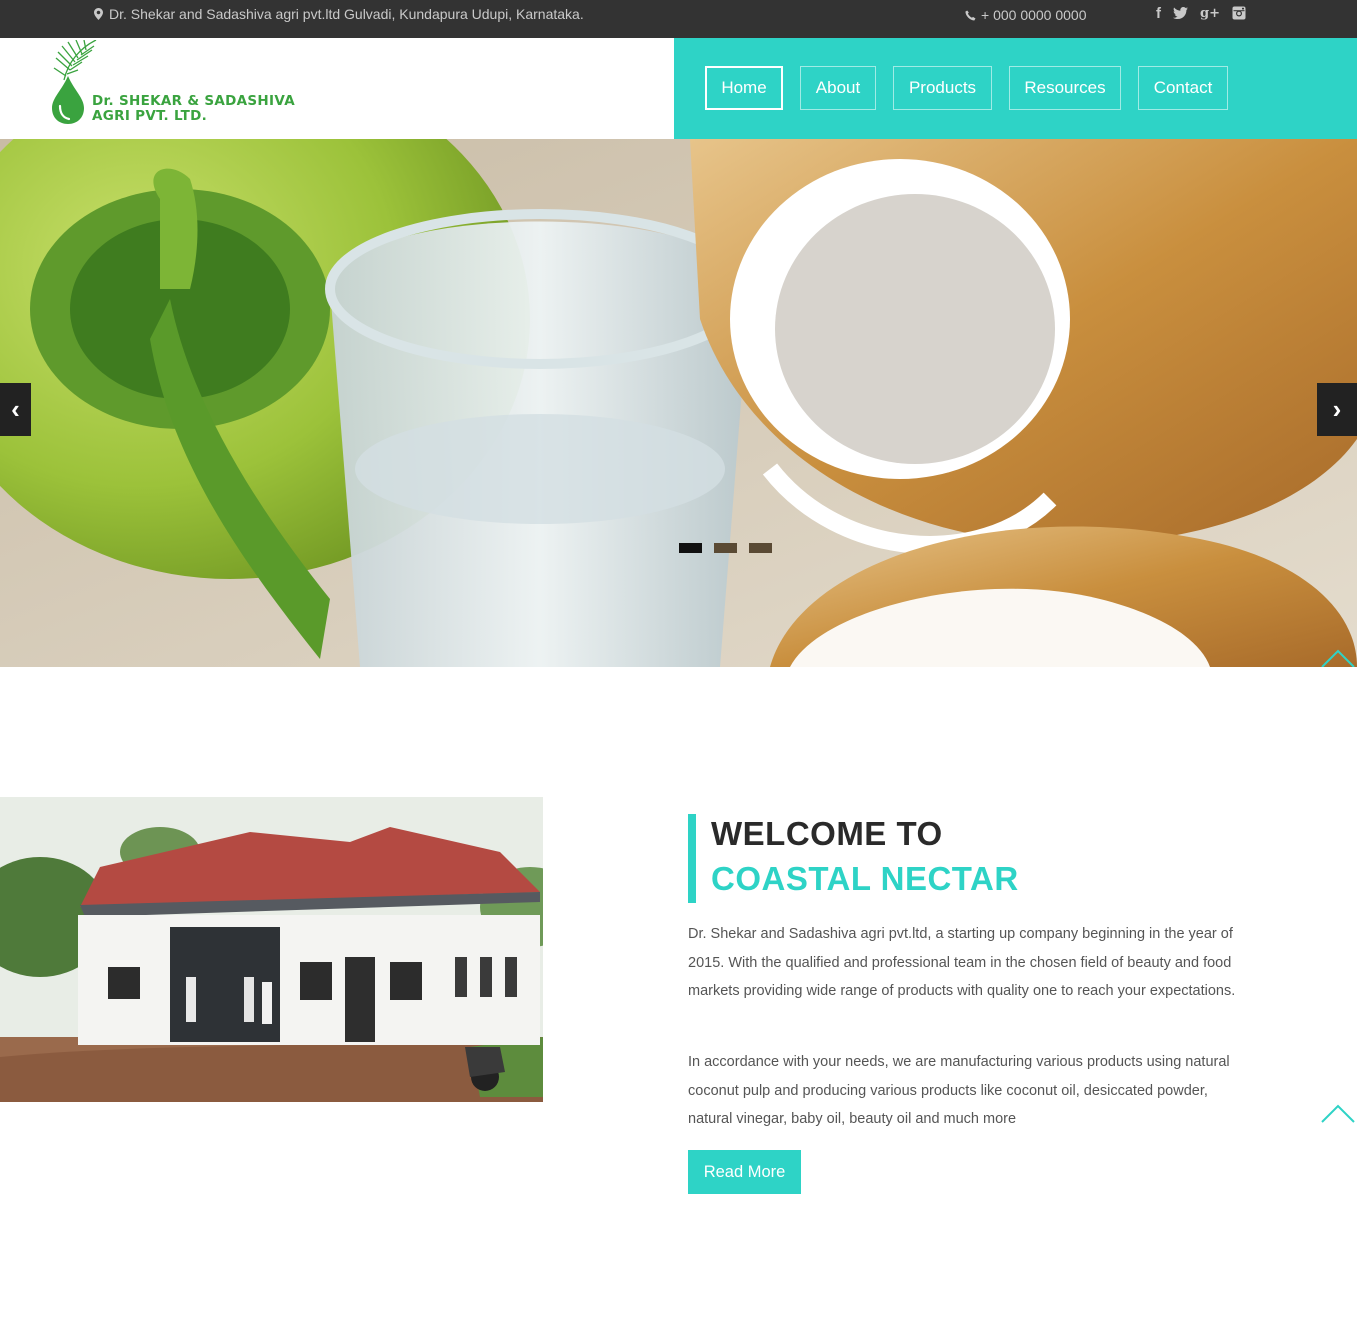 The height and width of the screenshot is (1322, 1357). I want to click on company-name: Dr. SHEKAR & SADASHIVA AGRI PVT. LTD., so click(193, 109).